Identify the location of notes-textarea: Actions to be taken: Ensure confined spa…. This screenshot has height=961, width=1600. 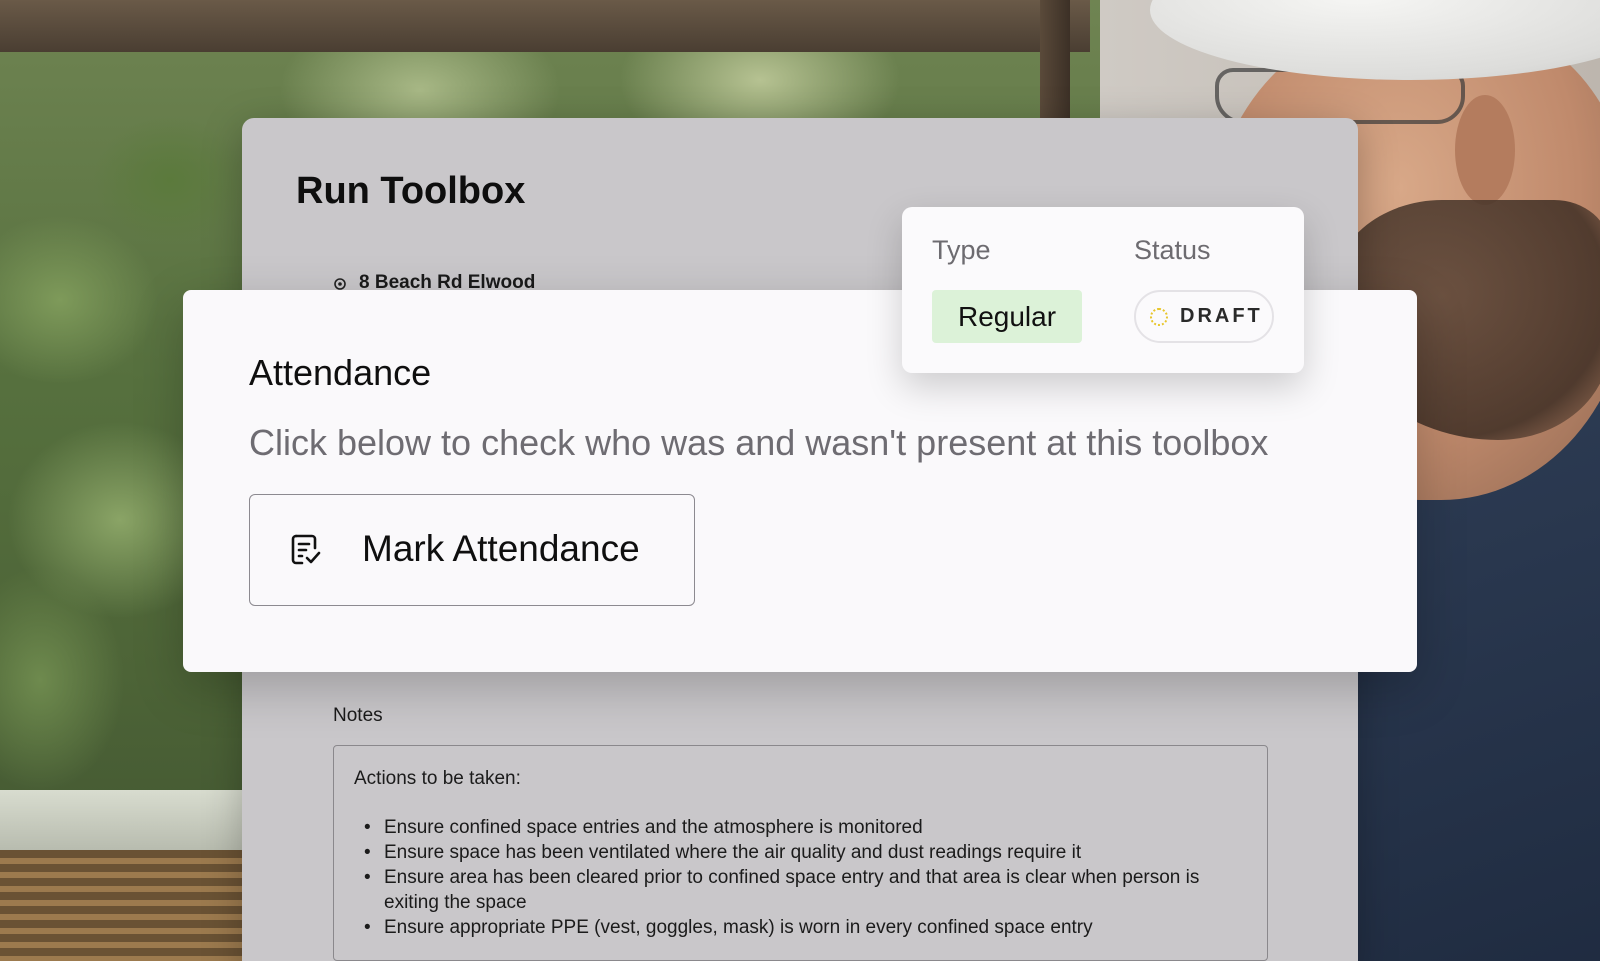
(800, 853).